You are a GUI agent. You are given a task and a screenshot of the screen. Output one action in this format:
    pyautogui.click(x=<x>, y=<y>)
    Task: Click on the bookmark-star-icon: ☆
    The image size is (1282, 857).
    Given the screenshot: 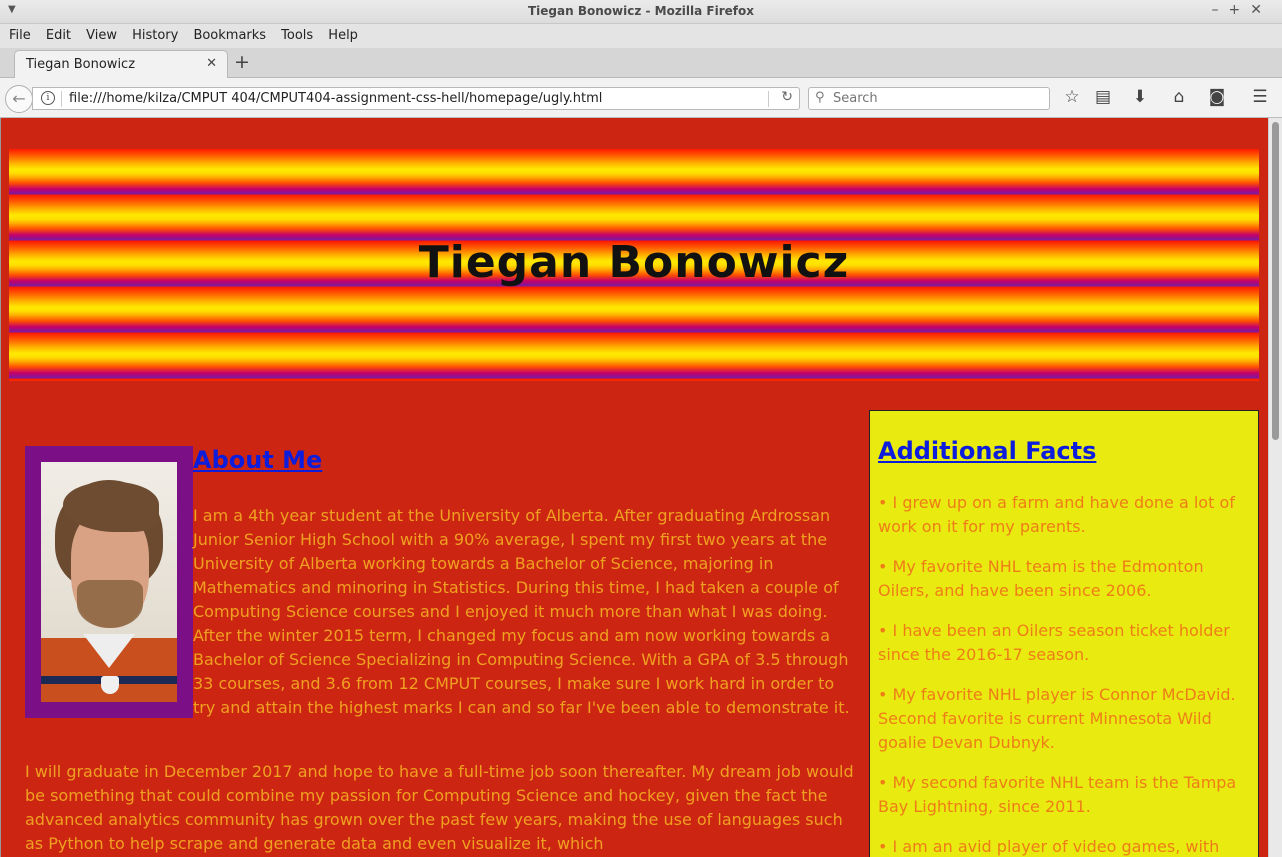 What is the action you would take?
    pyautogui.click(x=1072, y=97)
    